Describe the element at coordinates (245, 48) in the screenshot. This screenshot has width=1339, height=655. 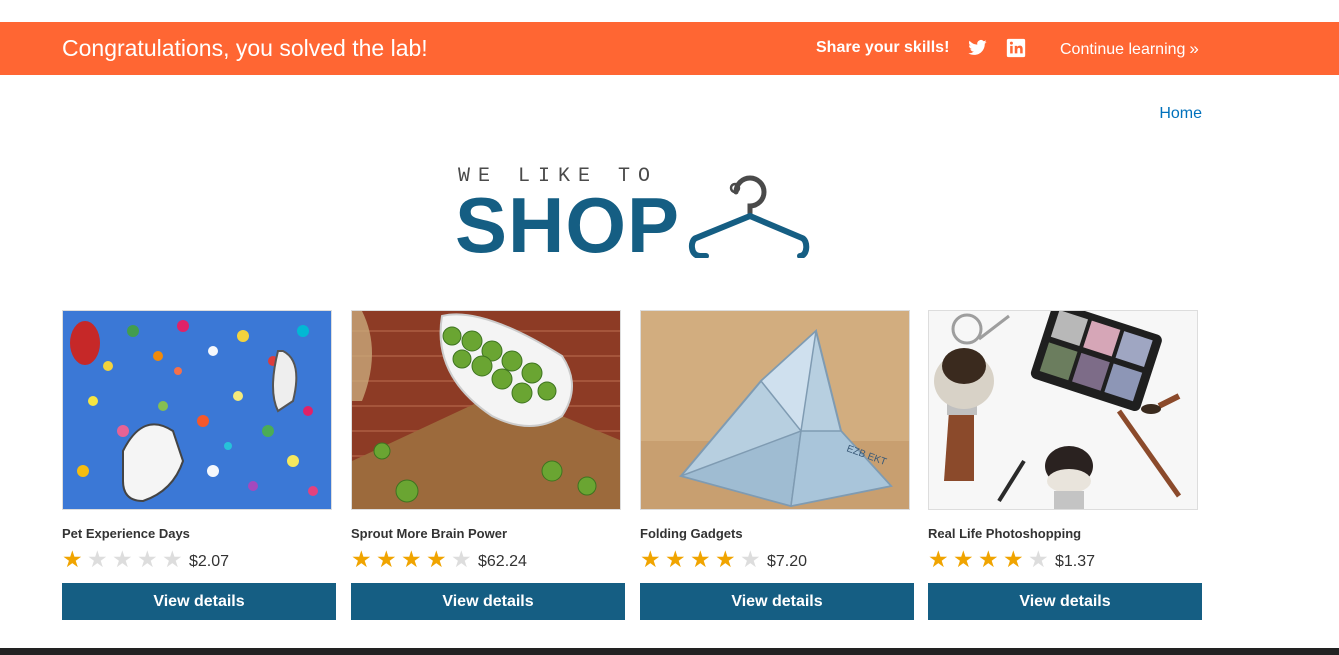
I see `banner-title: Congratulations, you solved the lab!` at that location.